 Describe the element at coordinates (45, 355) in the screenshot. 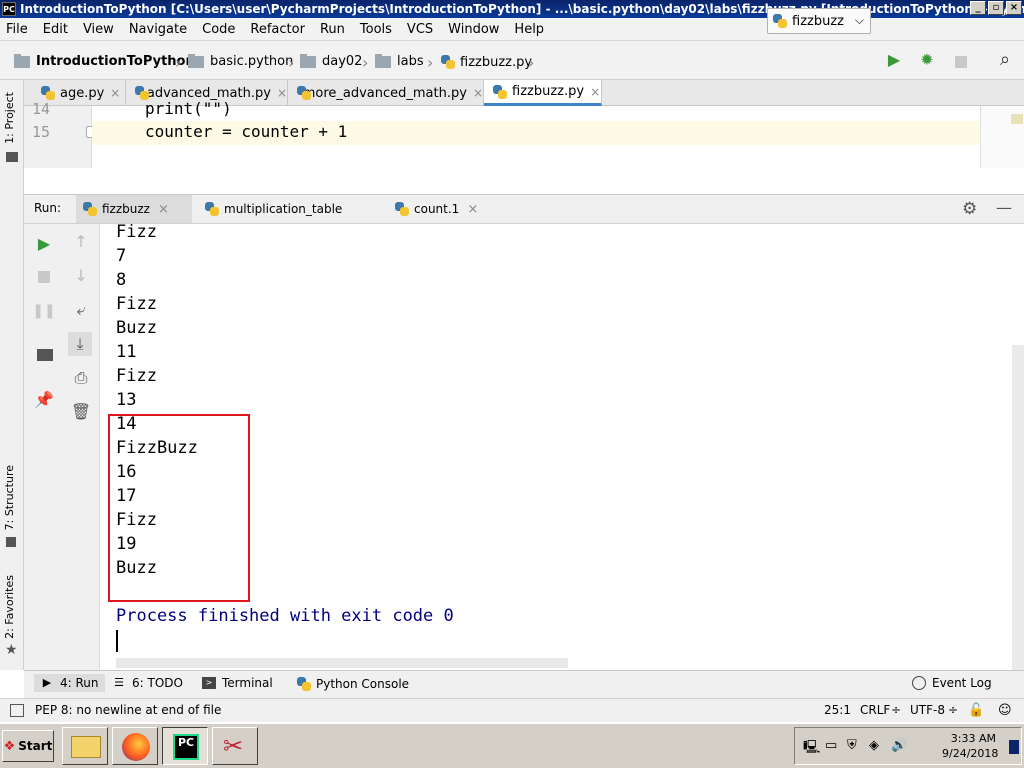

I see `layout-icon` at that location.